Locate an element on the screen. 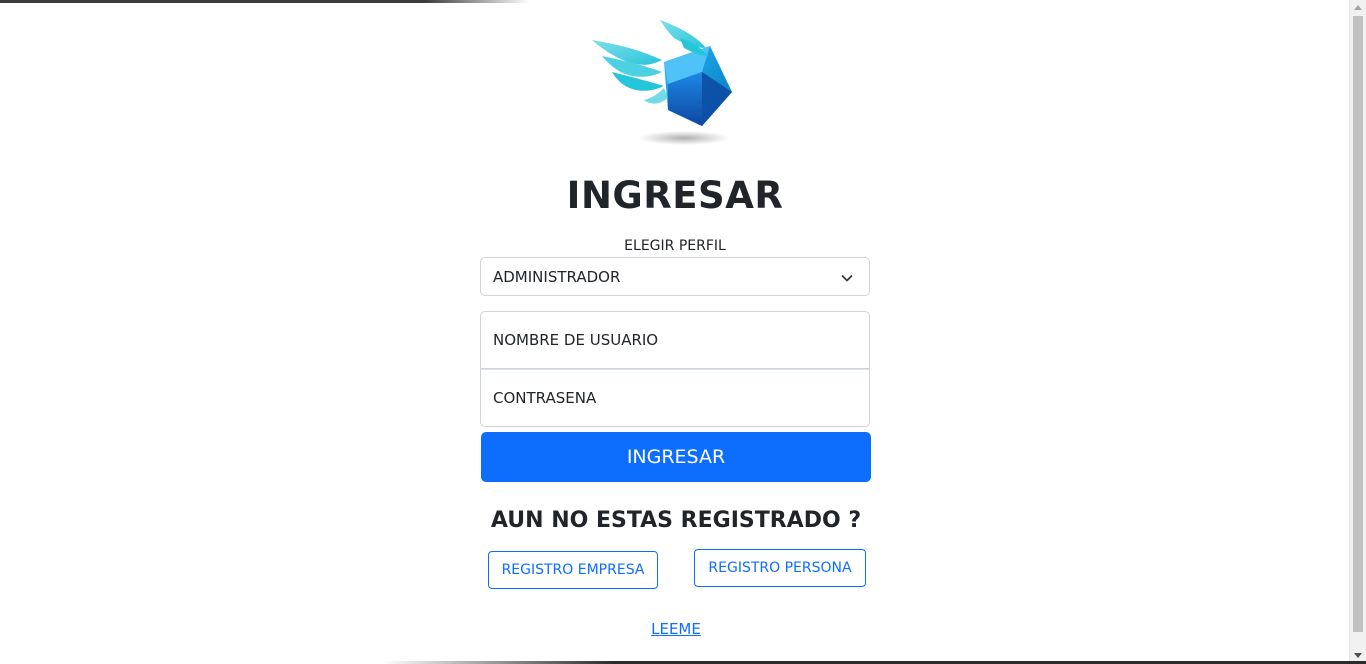 Image resolution: width=1366 pixels, height=664 pixels. register-company-button: REGISTRO EMPRESA is located at coordinates (573, 570).